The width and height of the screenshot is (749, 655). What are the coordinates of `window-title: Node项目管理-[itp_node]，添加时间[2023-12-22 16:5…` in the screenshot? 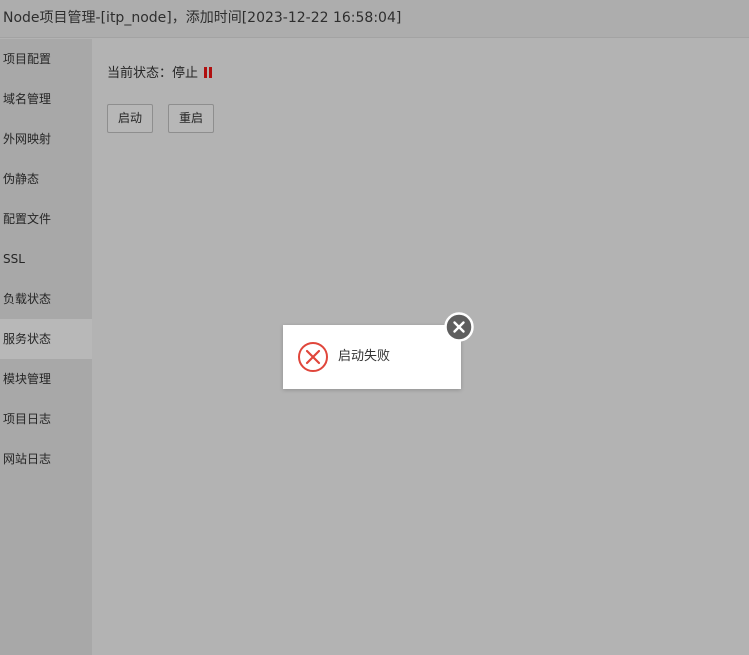 It's located at (202, 18).